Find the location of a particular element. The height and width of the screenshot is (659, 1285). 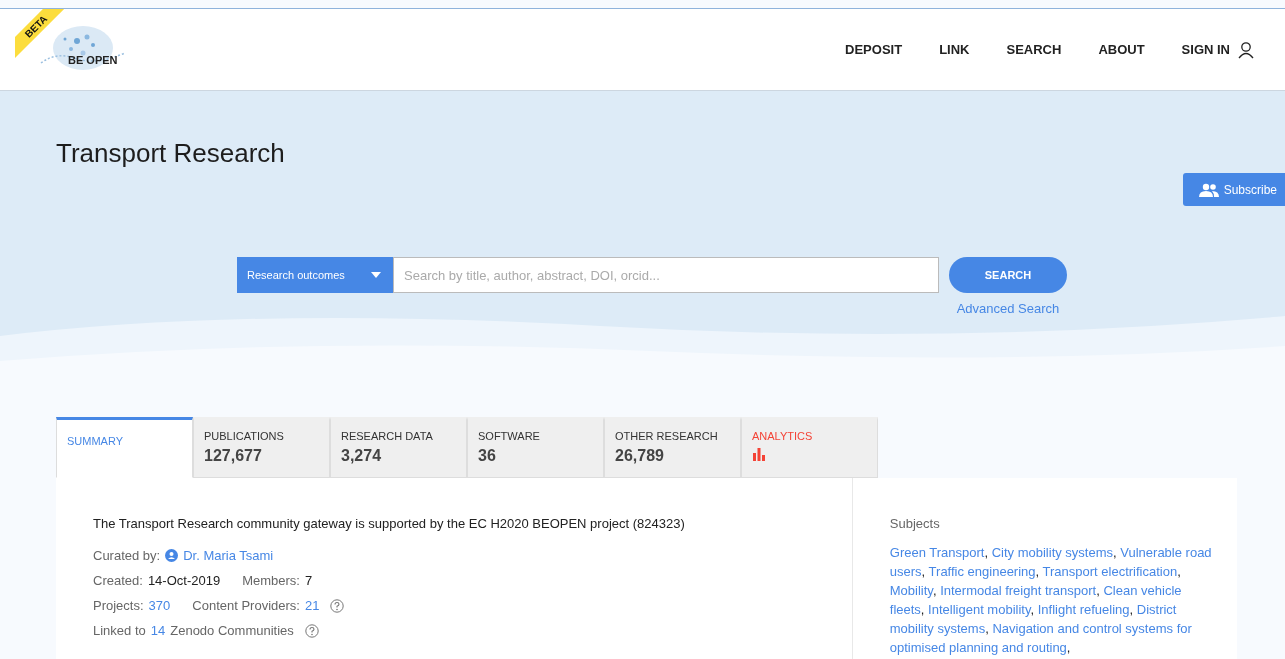

field-value: 7 is located at coordinates (308, 580).